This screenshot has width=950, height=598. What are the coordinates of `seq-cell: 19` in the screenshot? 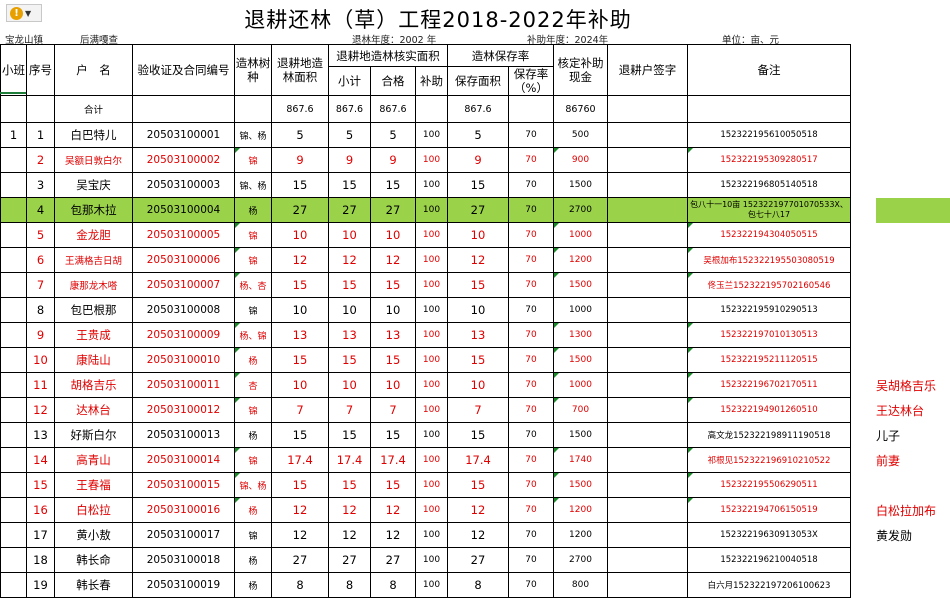 It's located at (40, 585).